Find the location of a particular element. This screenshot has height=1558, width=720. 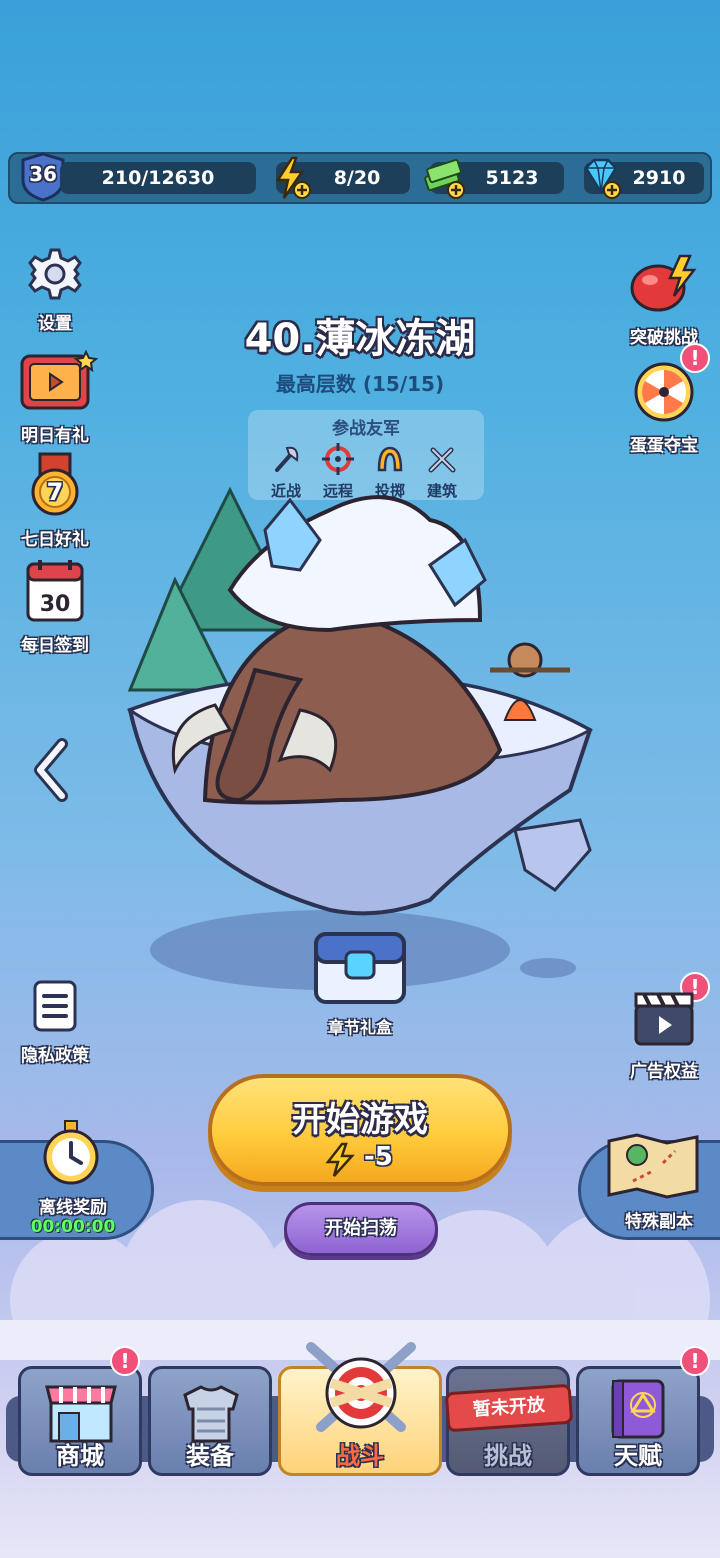

gem-value: 2910 is located at coordinates (659, 178).